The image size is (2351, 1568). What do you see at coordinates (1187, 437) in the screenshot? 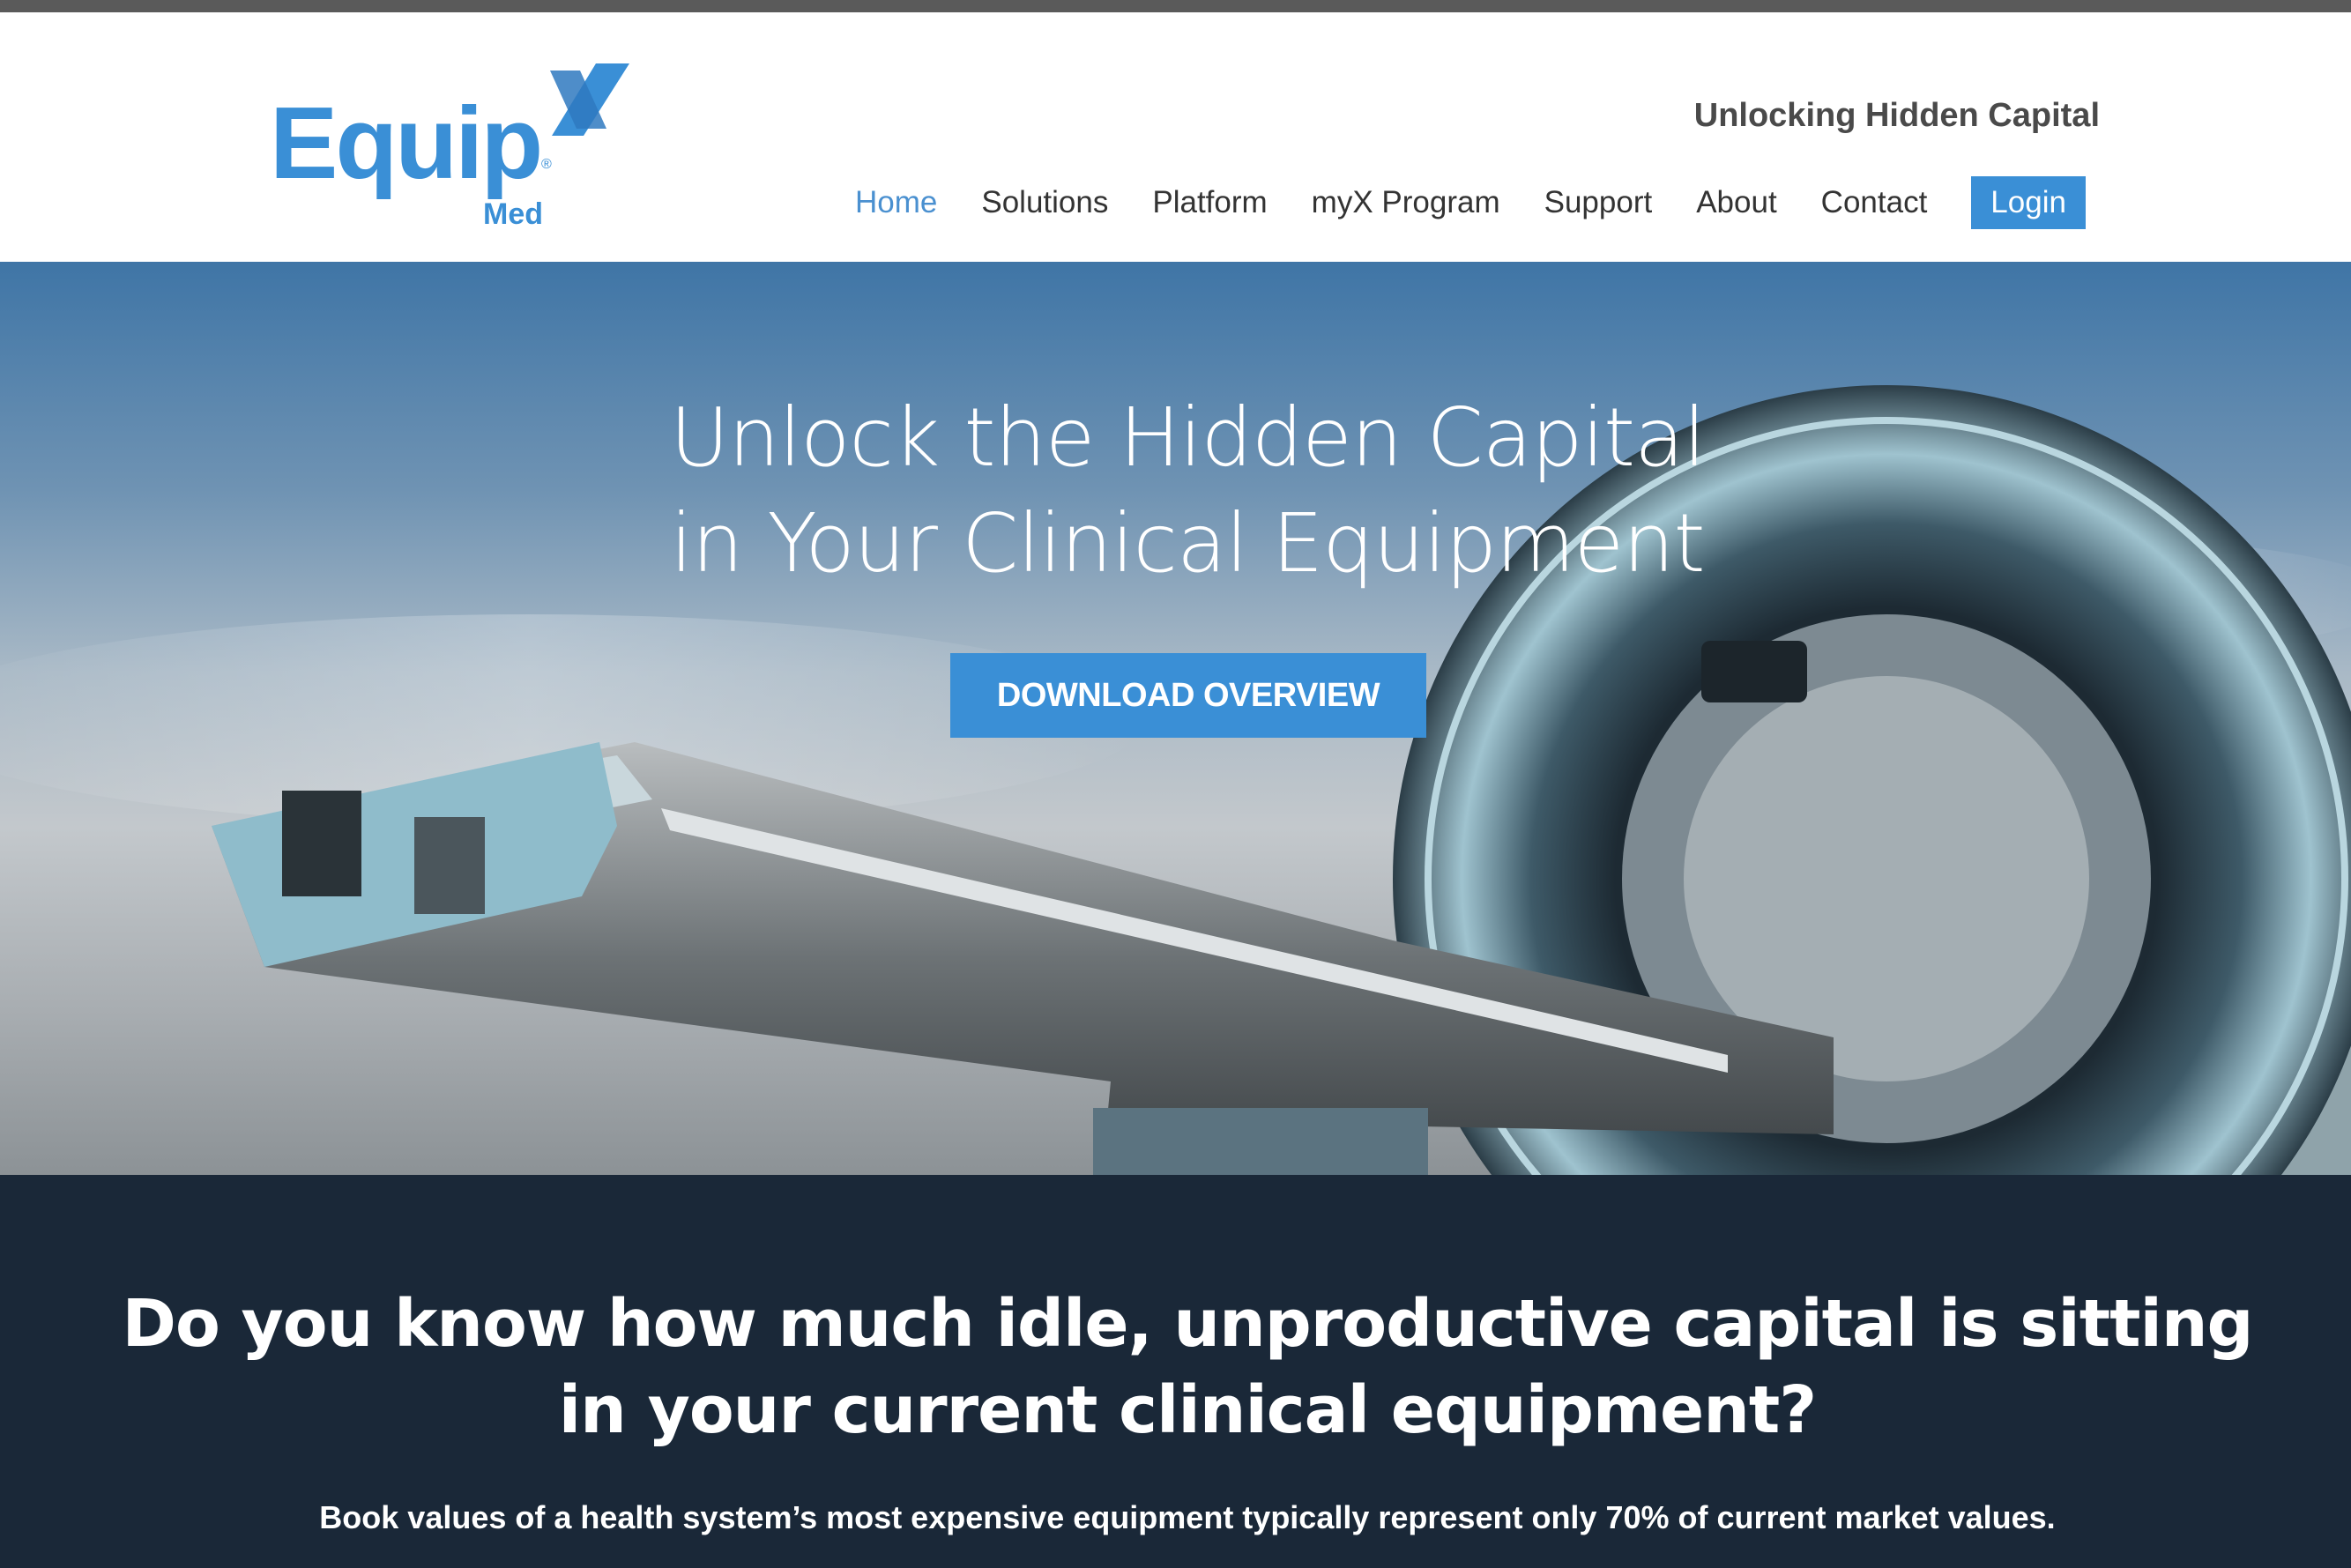
I see `hero-title-line-1: Unlock the Hidden Capital` at bounding box center [1187, 437].